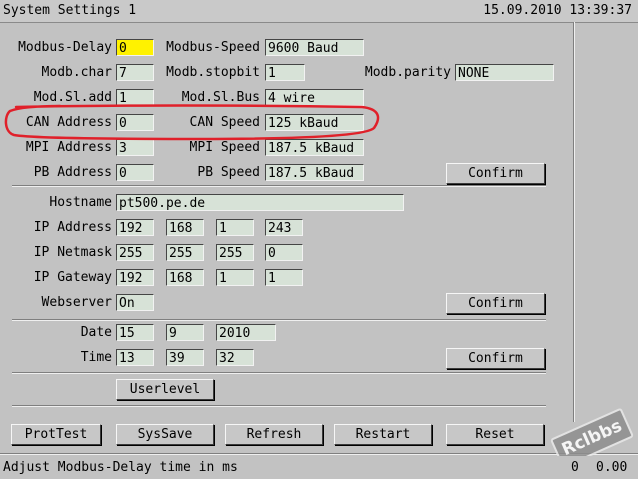 This screenshot has height=479, width=638. I want to click on date-label: Date, so click(96, 332).